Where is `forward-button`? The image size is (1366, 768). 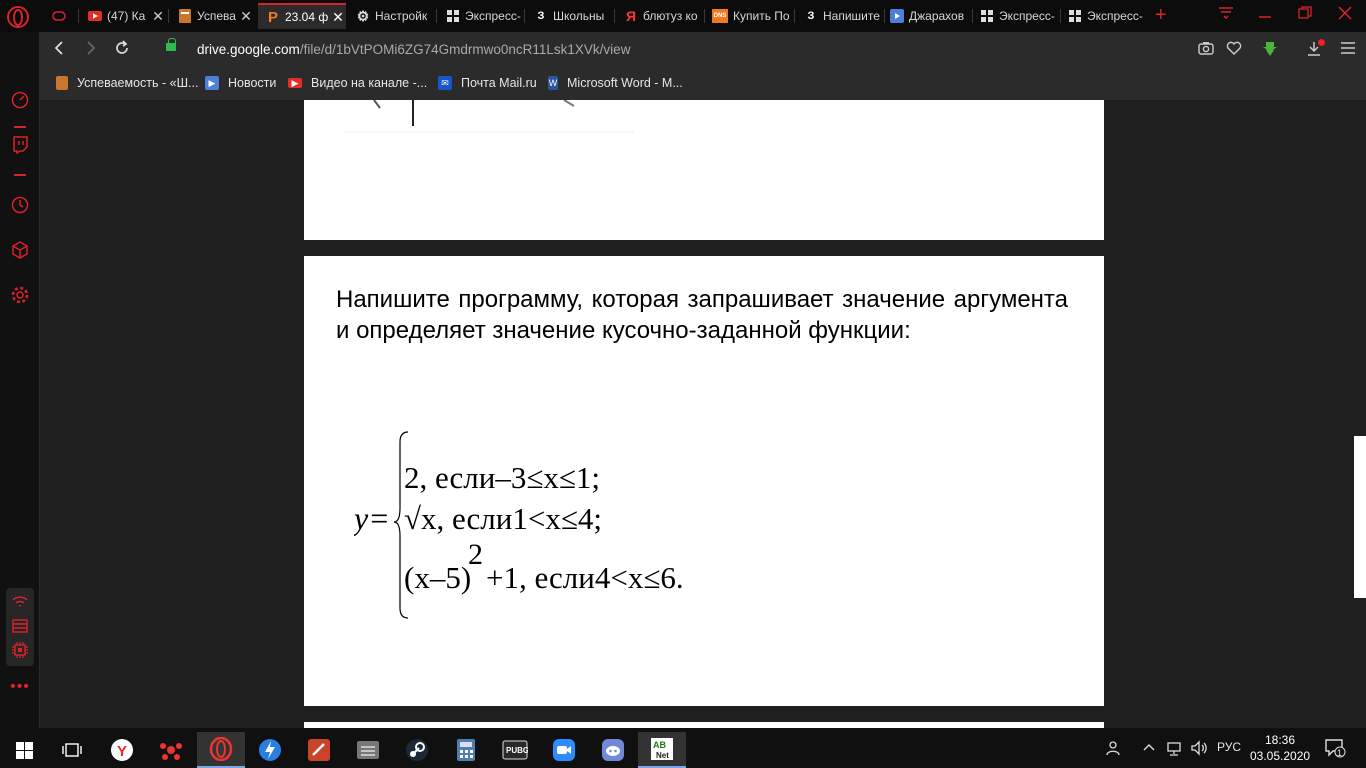
forward-button is located at coordinates (91, 49).